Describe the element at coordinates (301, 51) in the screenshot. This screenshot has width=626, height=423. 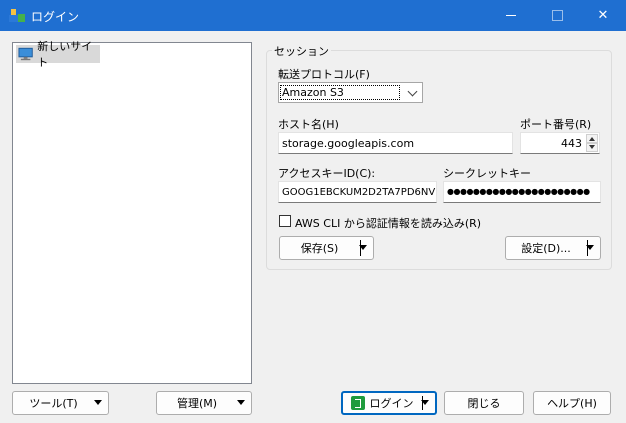
I see `session-group-label: セッション` at that location.